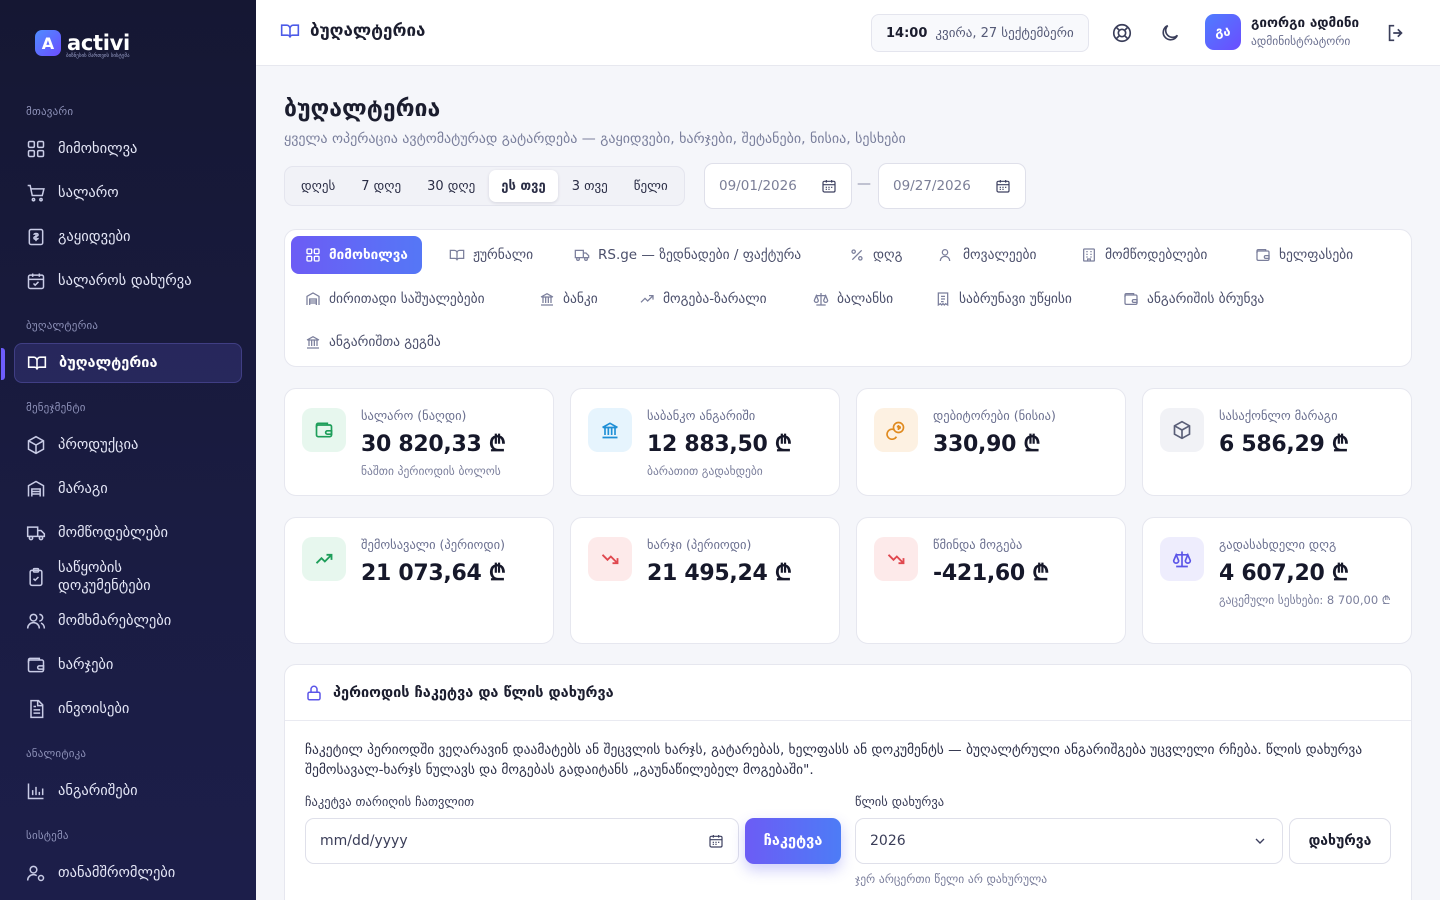  Describe the element at coordinates (547, 299) in the screenshot. I see `bank-icon` at that location.